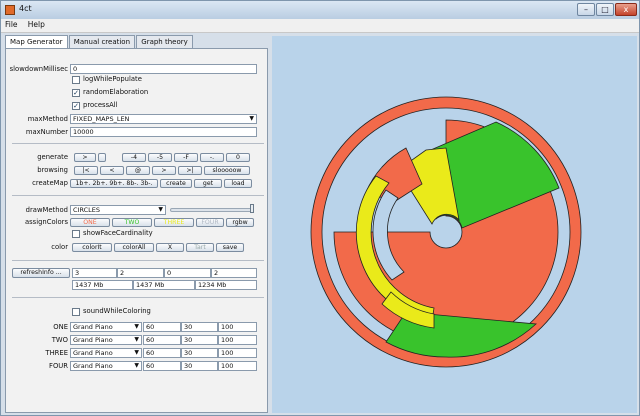  I want to click on process-checkbox: ✓, so click(76, 106).